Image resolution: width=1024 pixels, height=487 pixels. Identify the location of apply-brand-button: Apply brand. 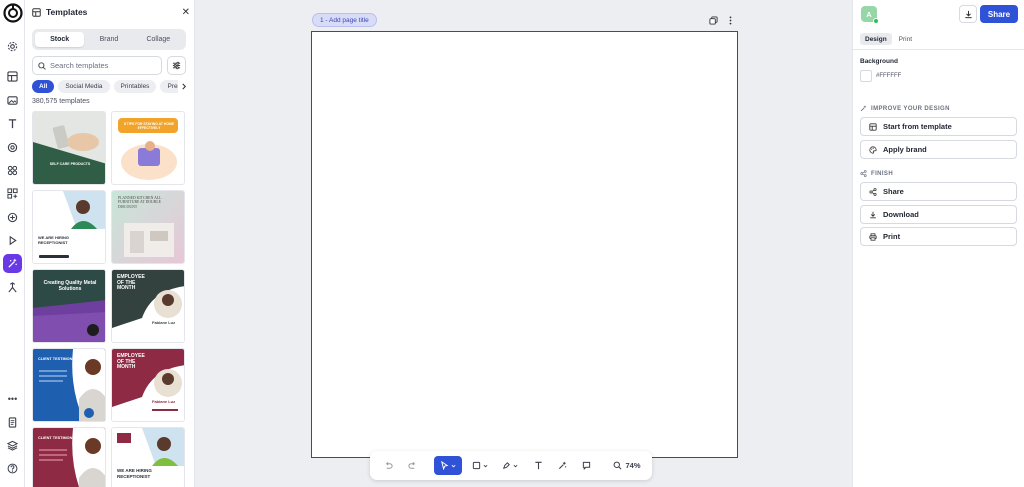
(938, 149).